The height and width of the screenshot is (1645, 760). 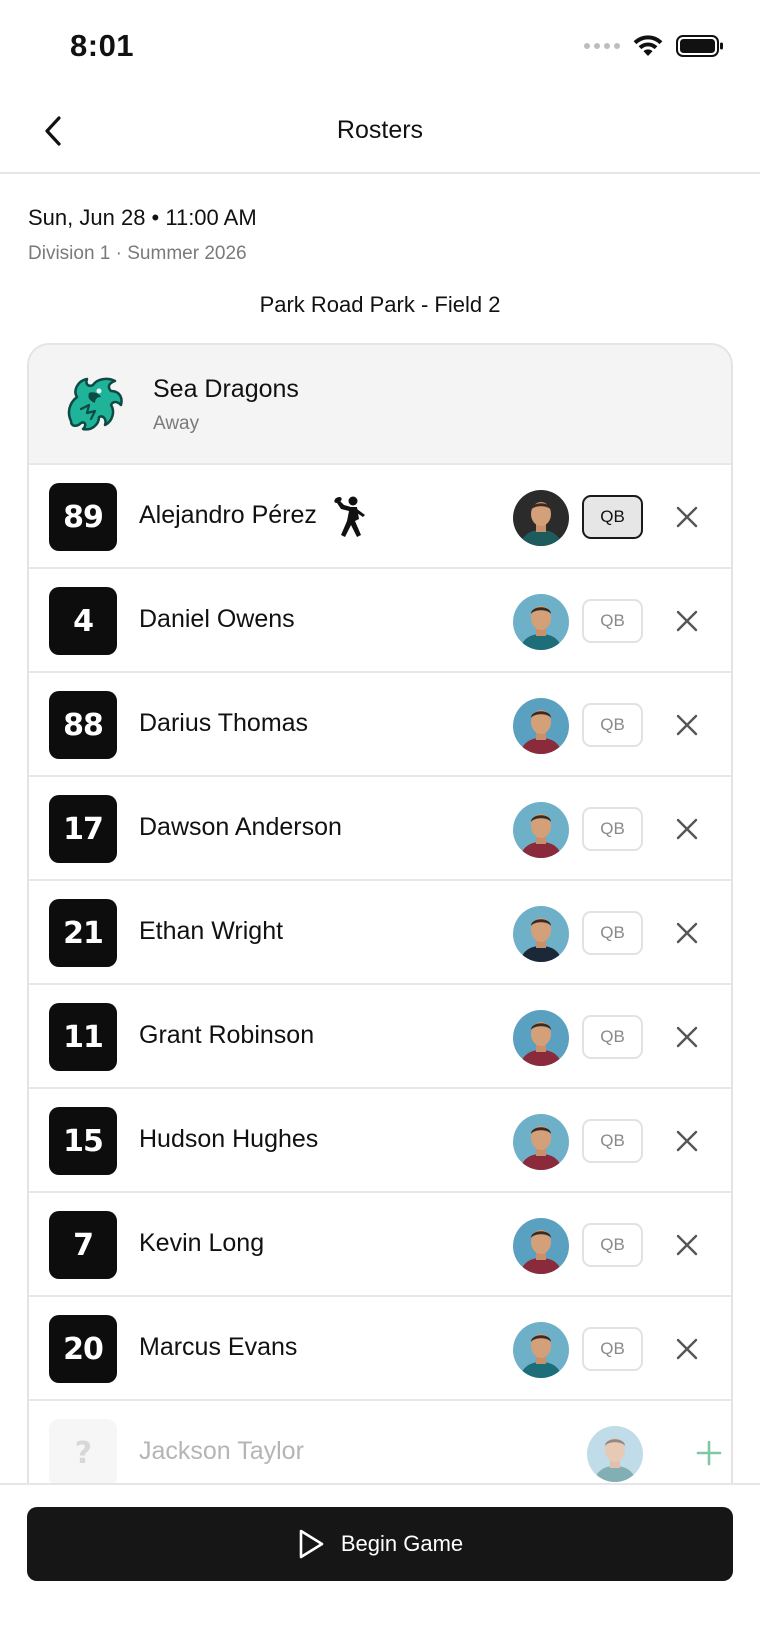 I want to click on player-name: Alejandro Pérez, so click(x=228, y=515).